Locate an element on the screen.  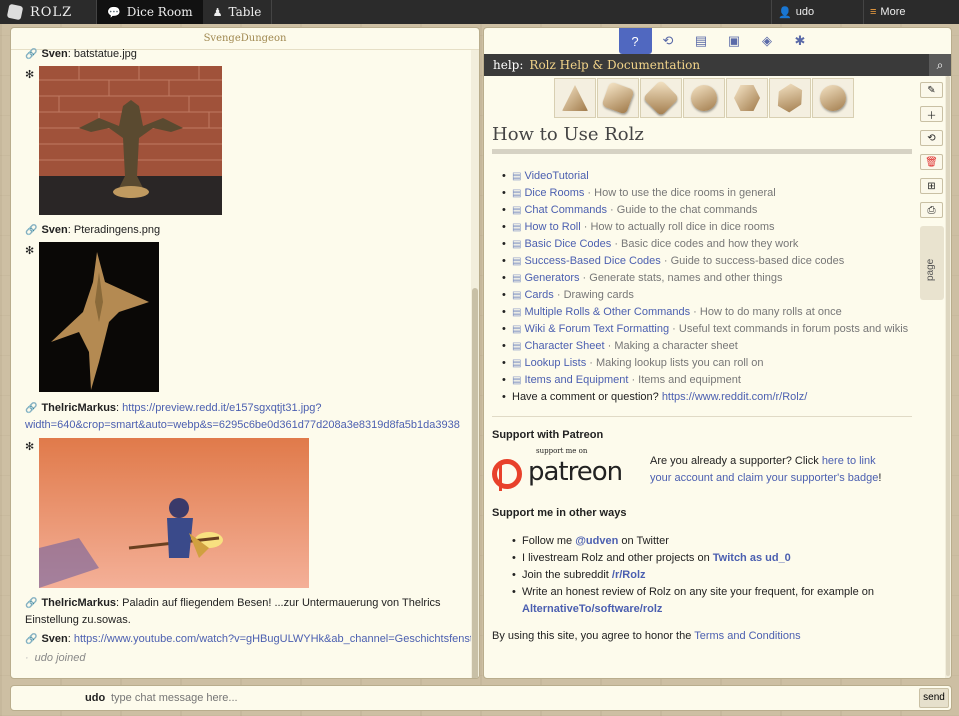
d6-button is located at coordinates (618, 98).